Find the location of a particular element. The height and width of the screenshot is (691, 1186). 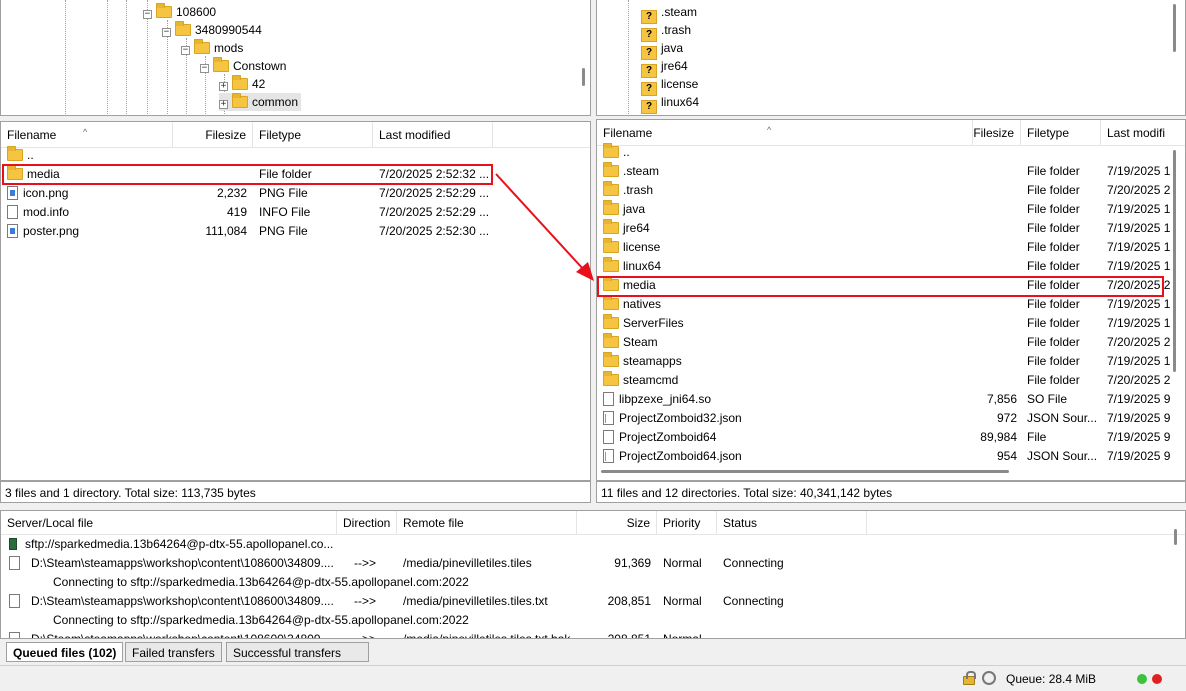

column-filesize: Filesize is located at coordinates (213, 135).